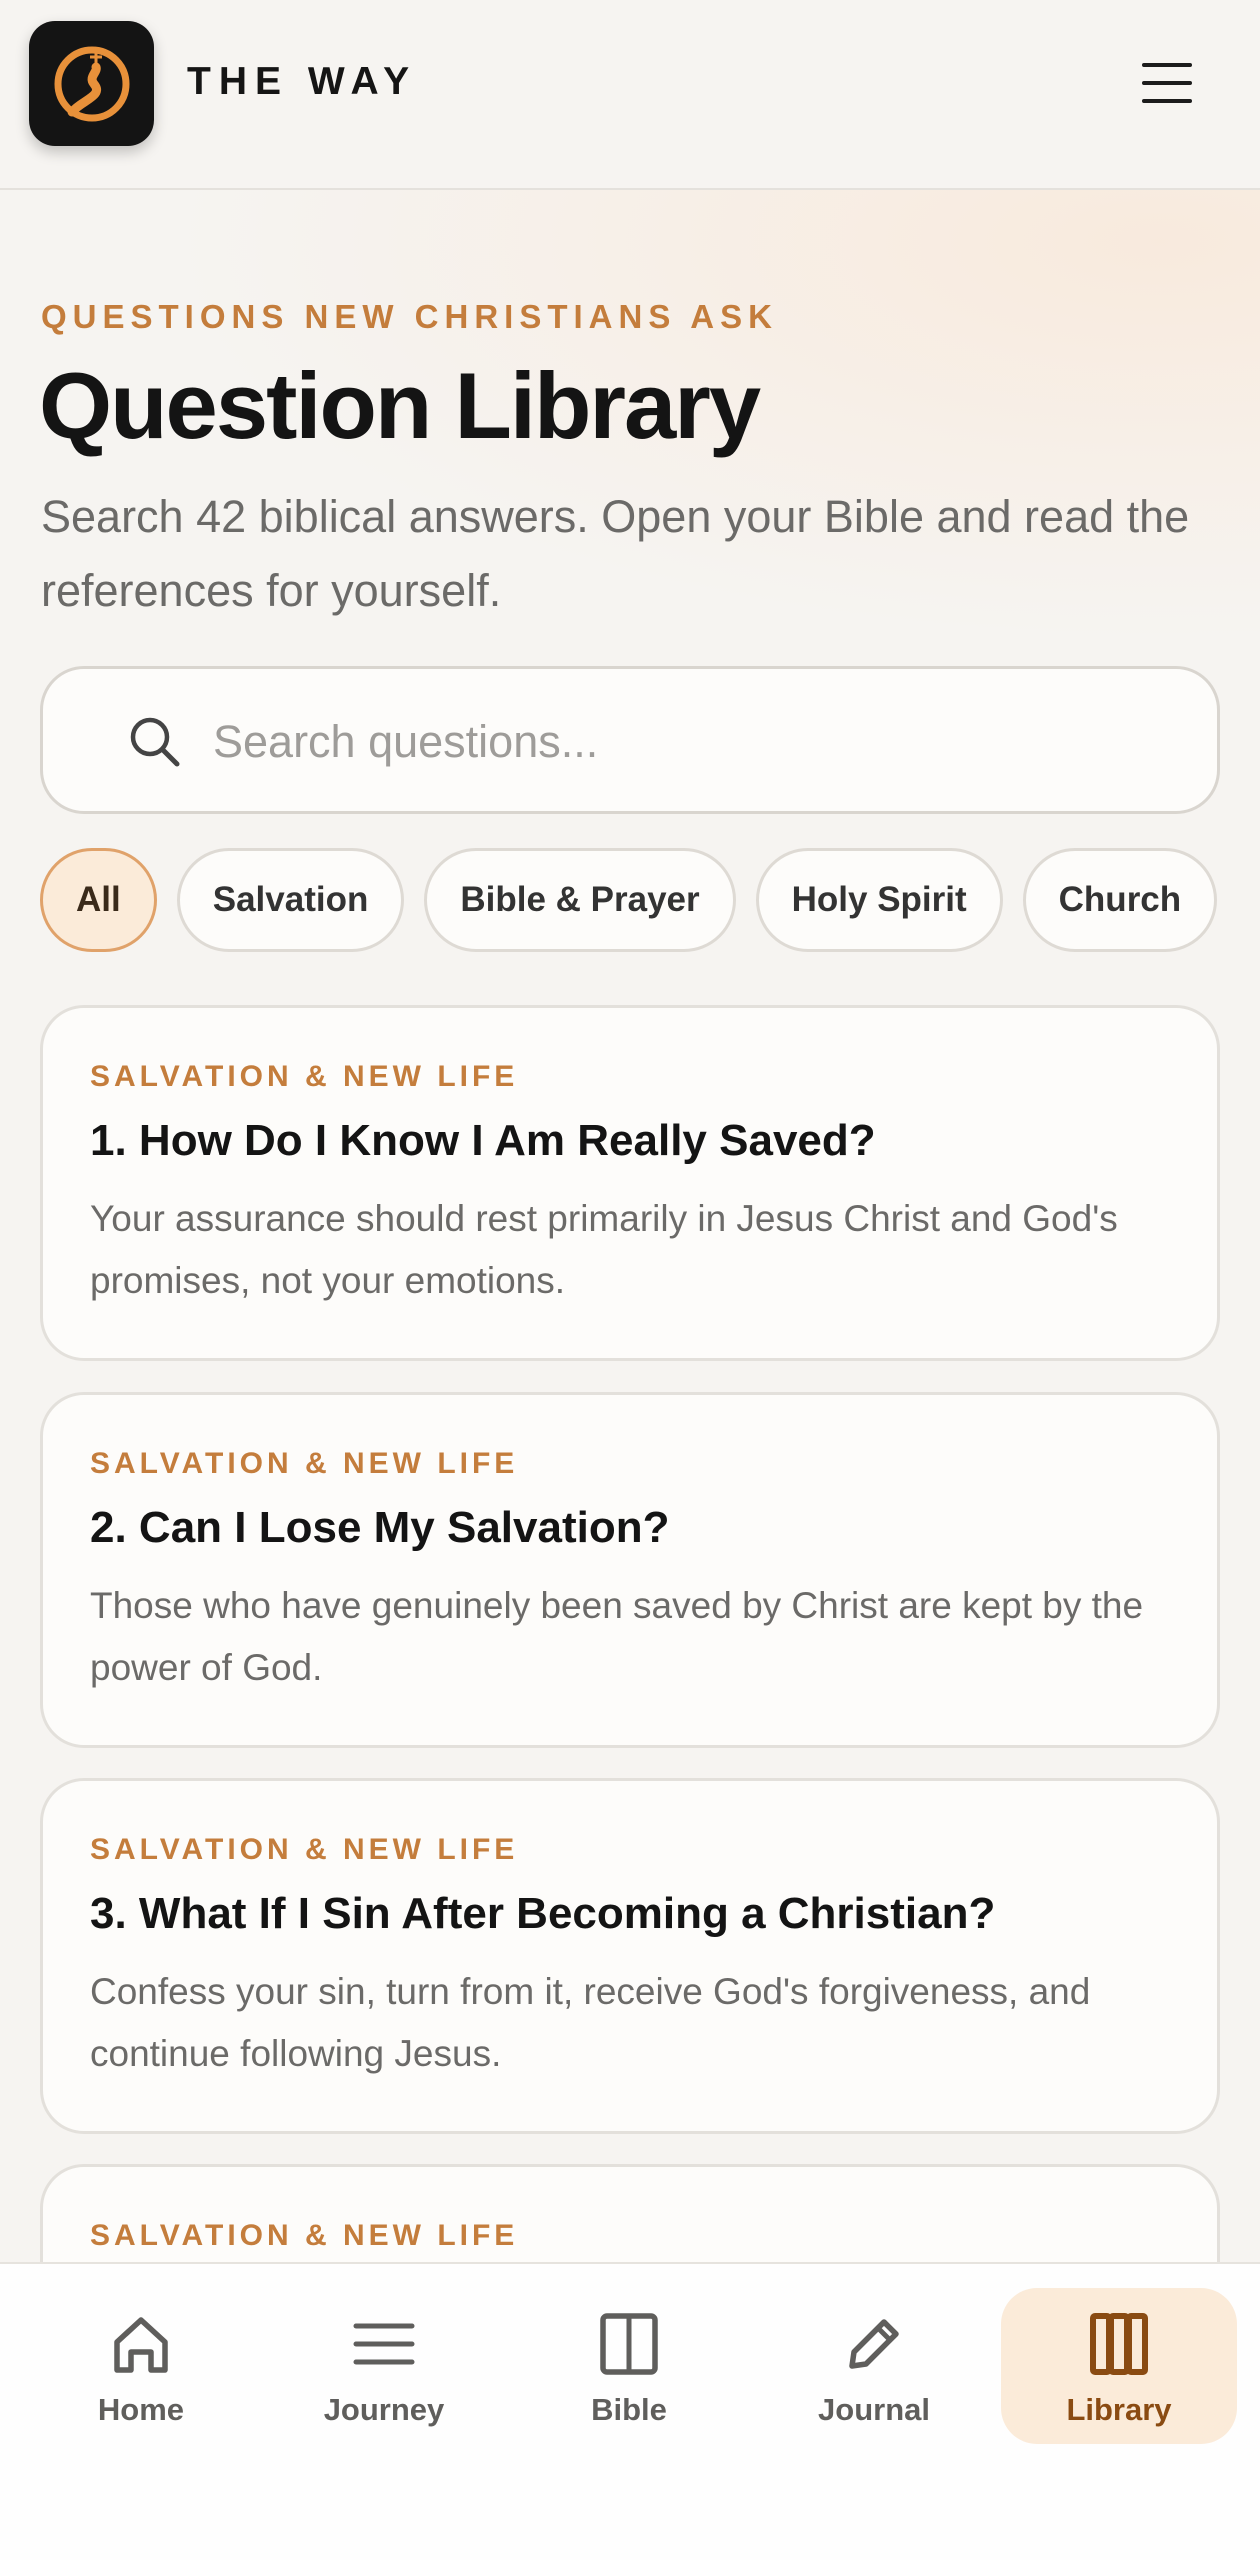  I want to click on nav-label: Journal, so click(874, 2409).